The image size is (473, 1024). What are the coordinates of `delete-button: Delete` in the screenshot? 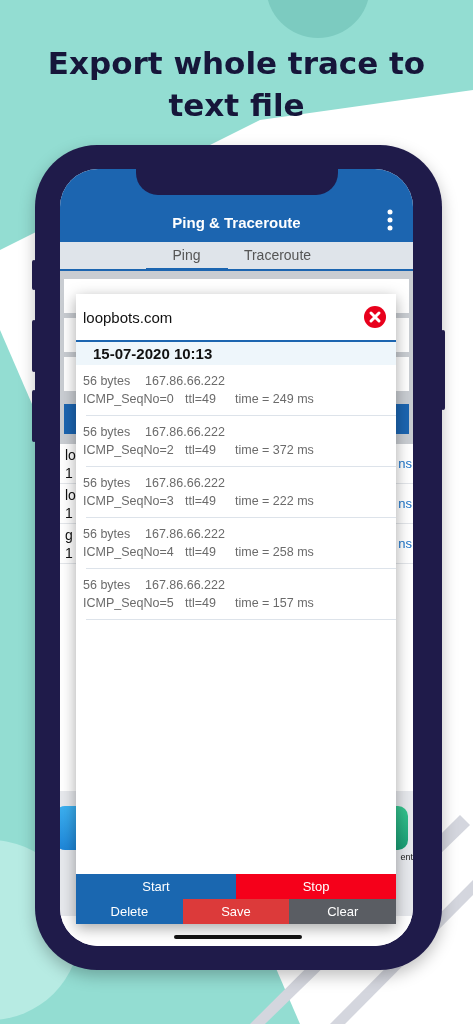 It's located at (129, 911).